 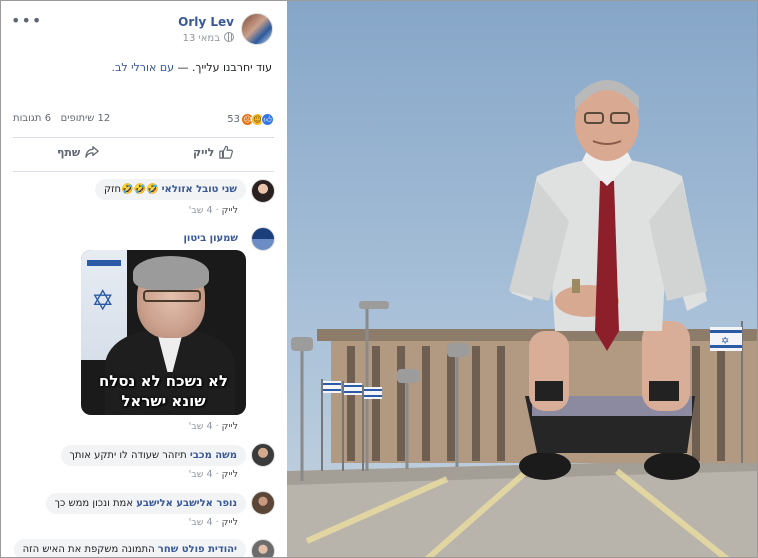 I want to click on like-label: לייק, so click(x=204, y=152).